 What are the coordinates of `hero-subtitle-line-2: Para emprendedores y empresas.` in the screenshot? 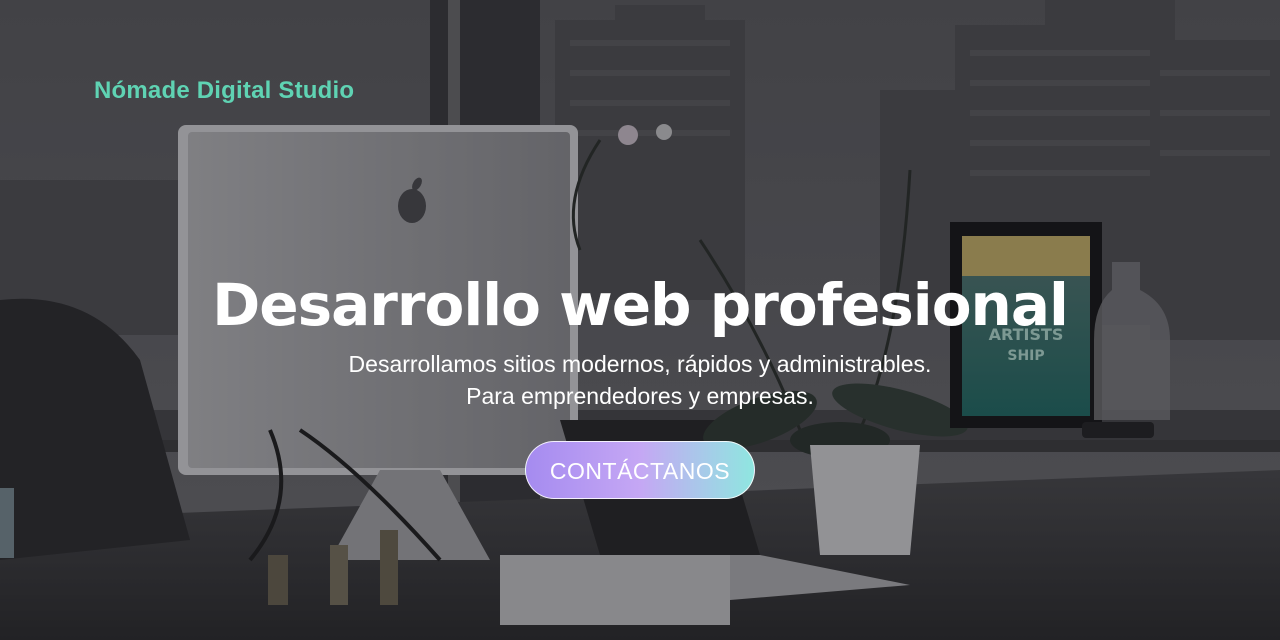 It's located at (640, 396).